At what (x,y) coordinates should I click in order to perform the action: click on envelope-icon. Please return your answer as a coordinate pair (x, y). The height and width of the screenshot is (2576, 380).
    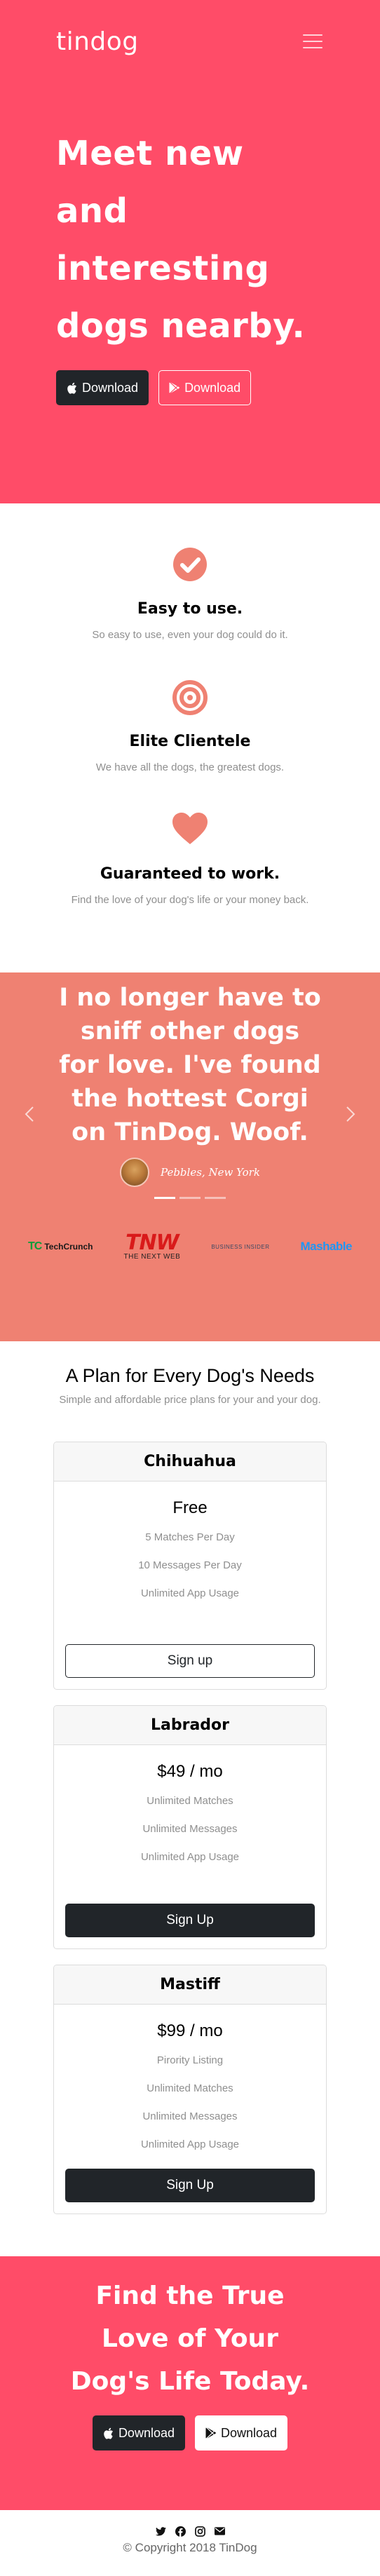
    Looking at the image, I should click on (220, 2531).